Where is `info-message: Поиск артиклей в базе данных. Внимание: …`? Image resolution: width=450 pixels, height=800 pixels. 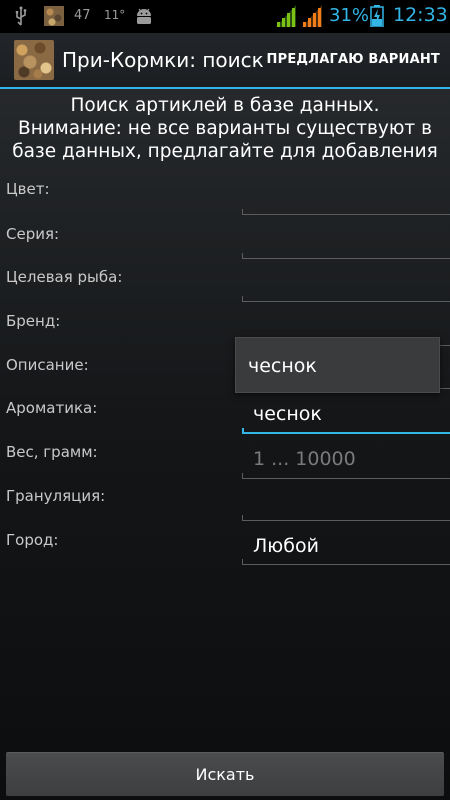 info-message: Поиск артиклей в базе данных. Внимание: … is located at coordinates (225, 128).